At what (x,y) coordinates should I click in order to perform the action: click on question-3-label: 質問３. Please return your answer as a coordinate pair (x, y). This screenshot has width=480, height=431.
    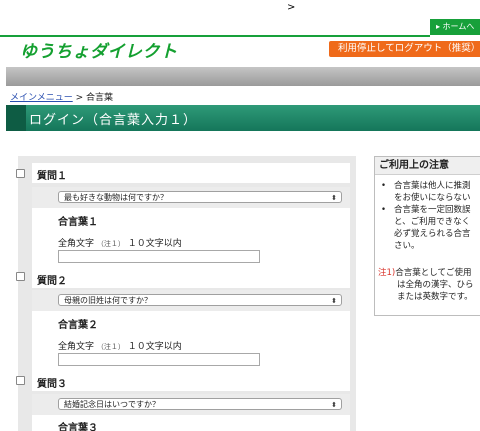
    Looking at the image, I should click on (52, 384).